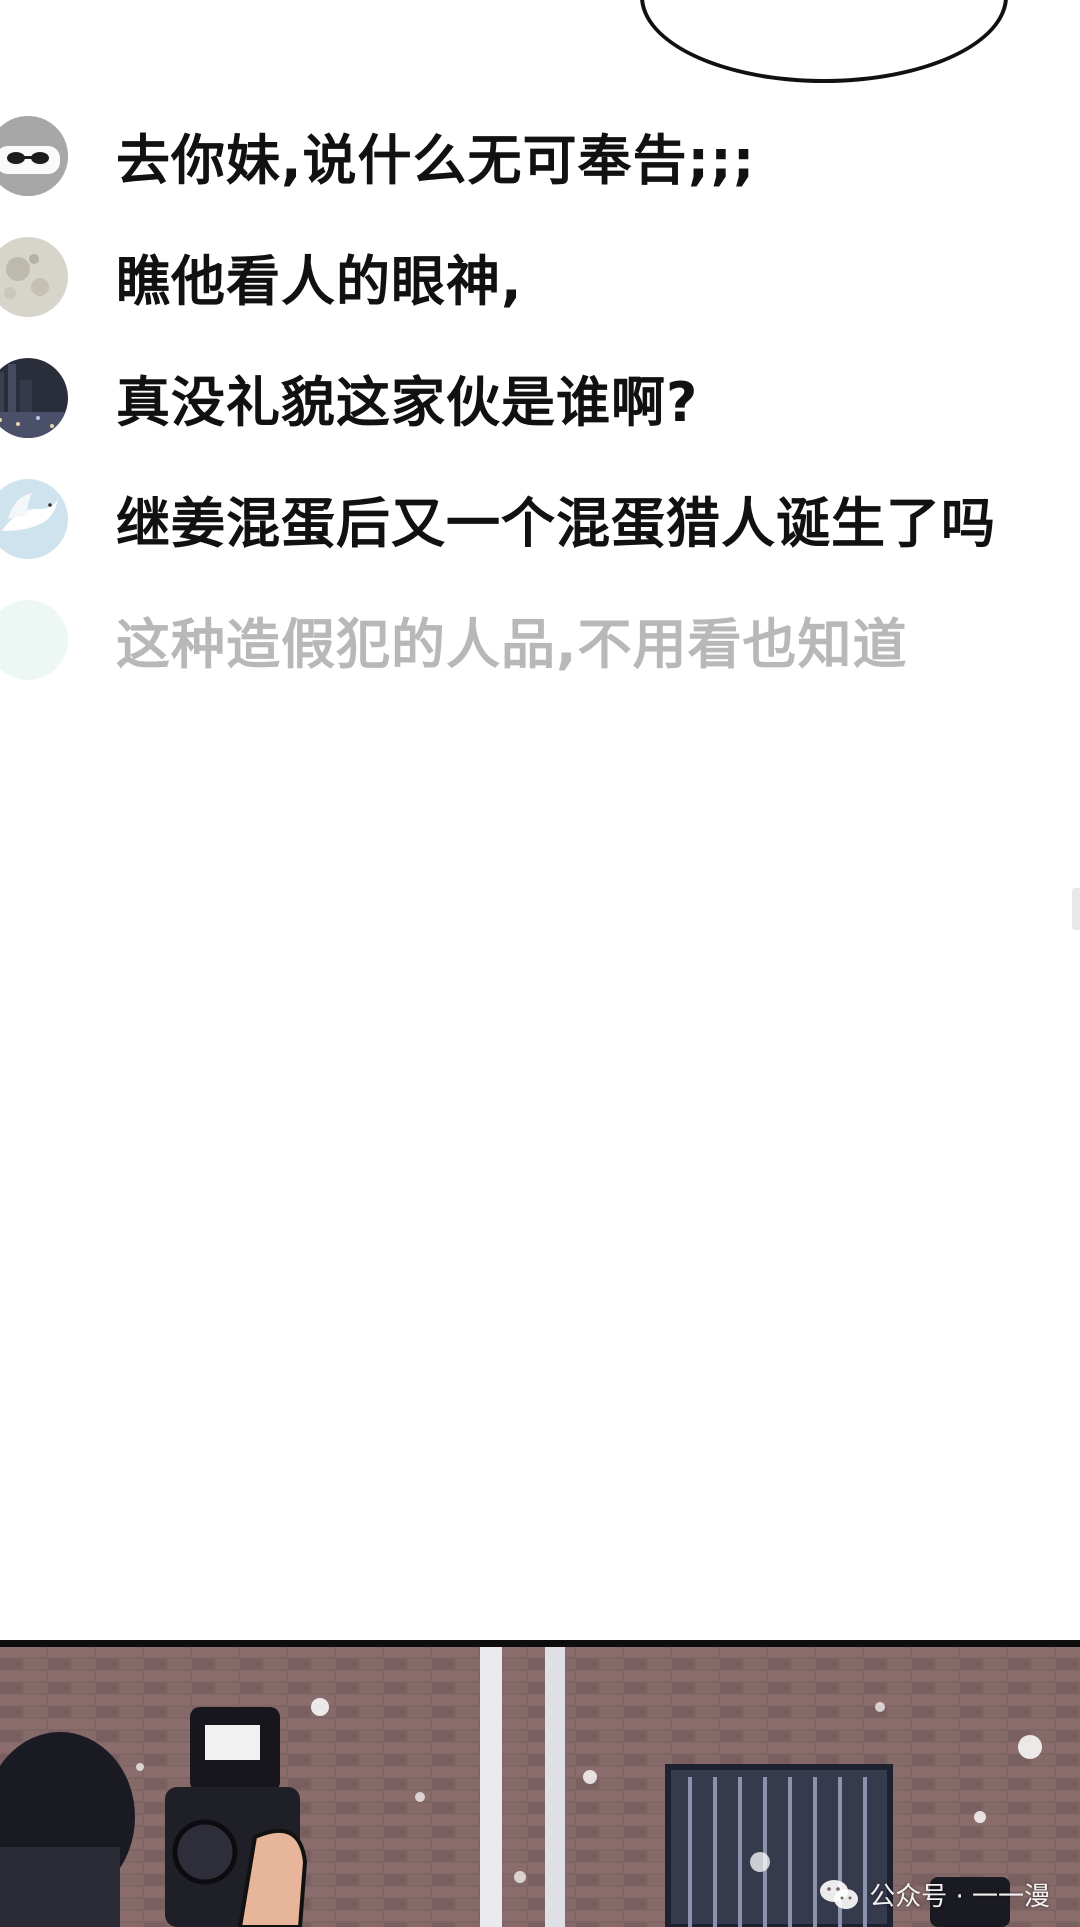  Describe the element at coordinates (824, 41) in the screenshot. I see `speech-bubble-edge` at that location.